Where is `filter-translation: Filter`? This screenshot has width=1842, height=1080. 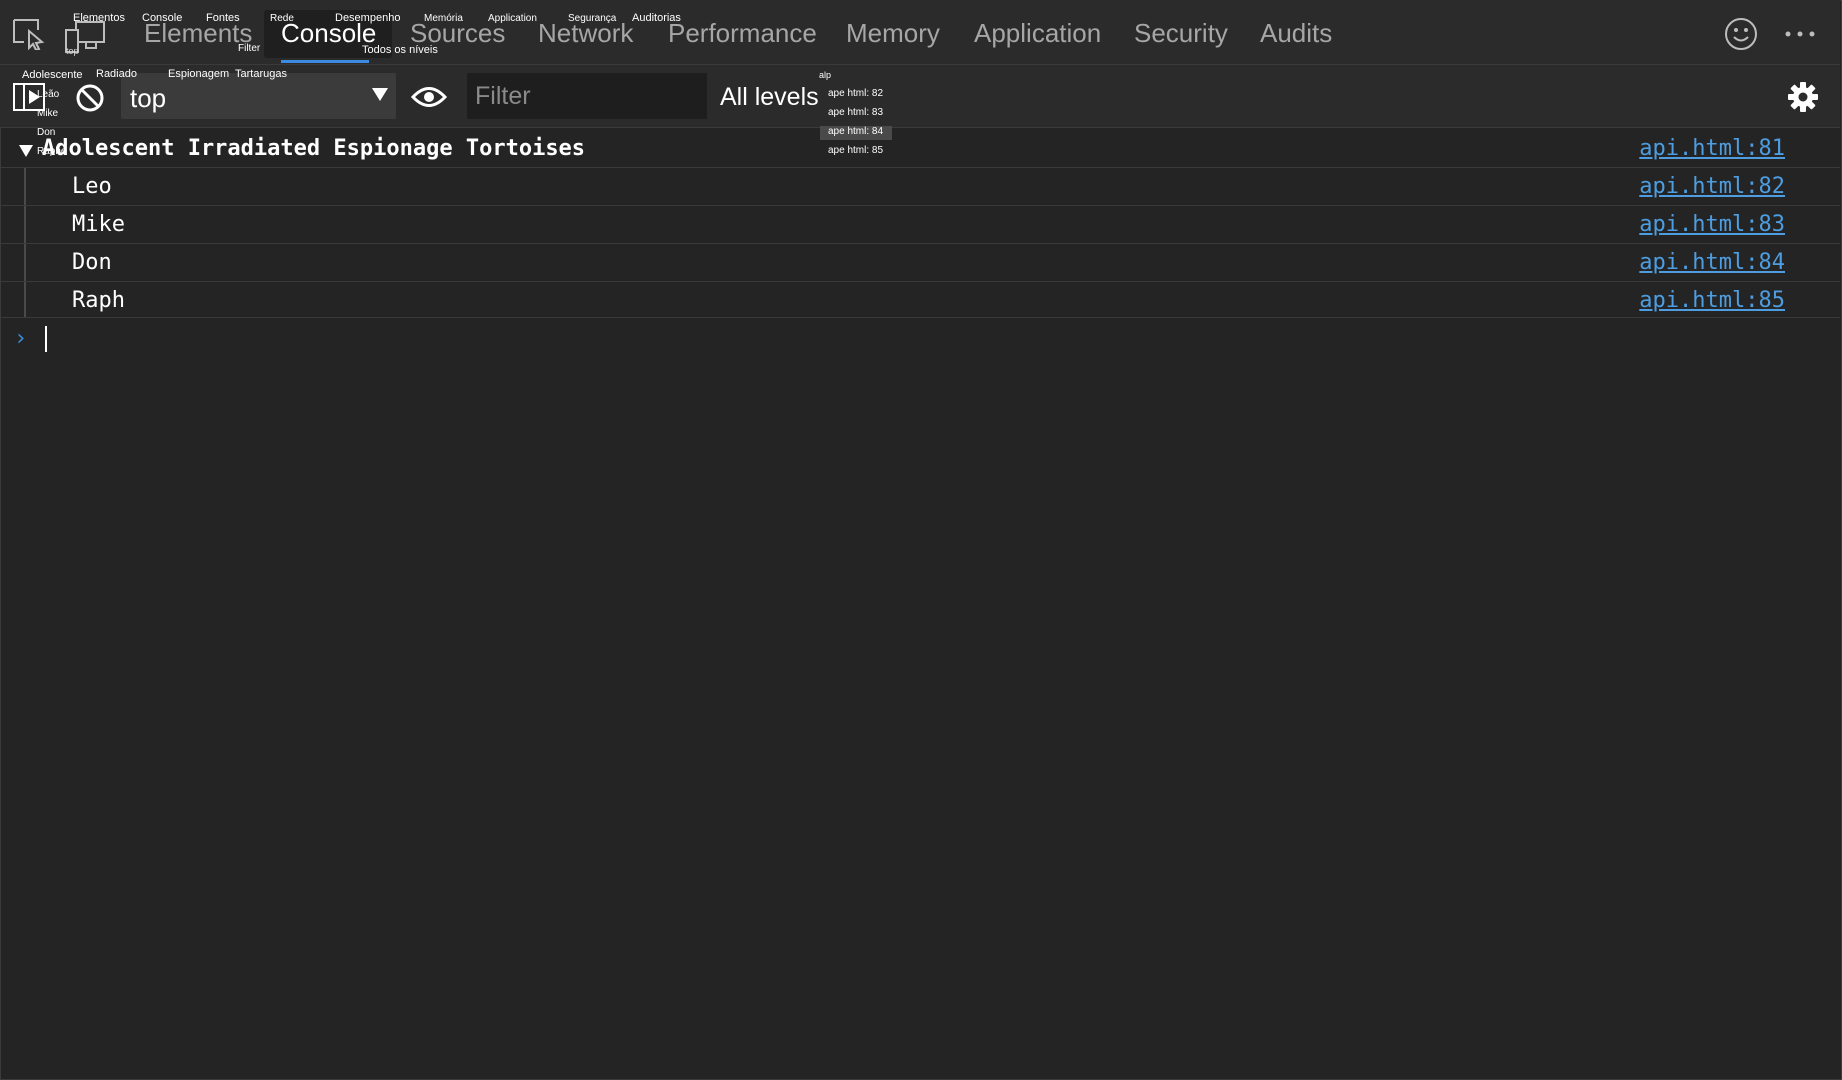 filter-translation: Filter is located at coordinates (249, 48).